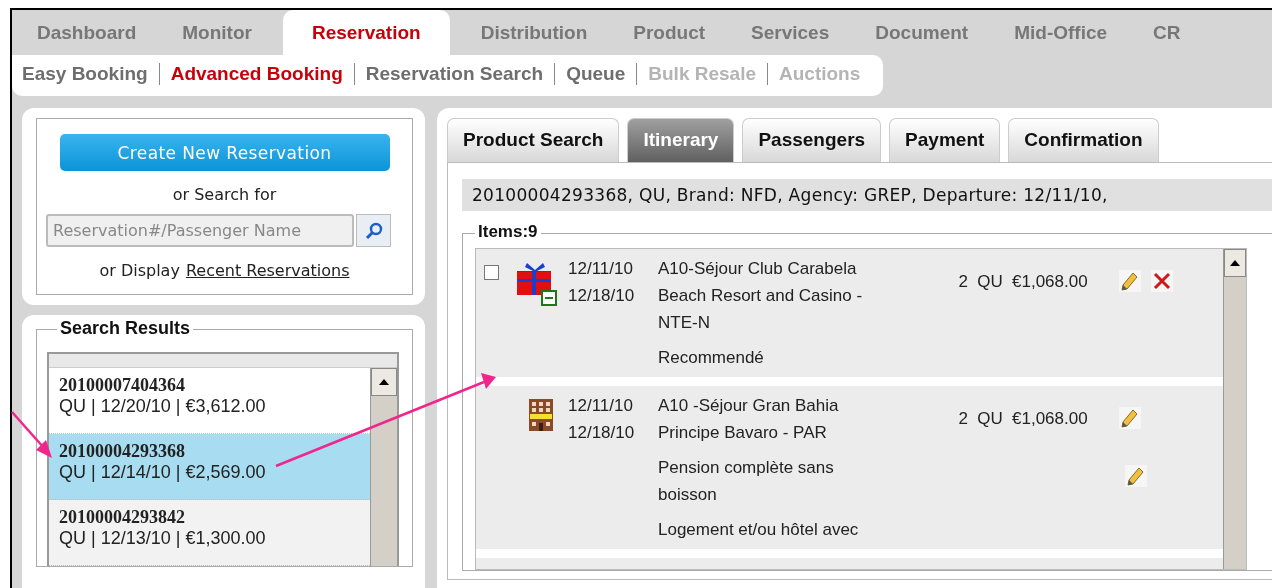 This screenshot has width=1276, height=588. What do you see at coordinates (366, 32) in the screenshot?
I see `nav-tab: Reservation` at bounding box center [366, 32].